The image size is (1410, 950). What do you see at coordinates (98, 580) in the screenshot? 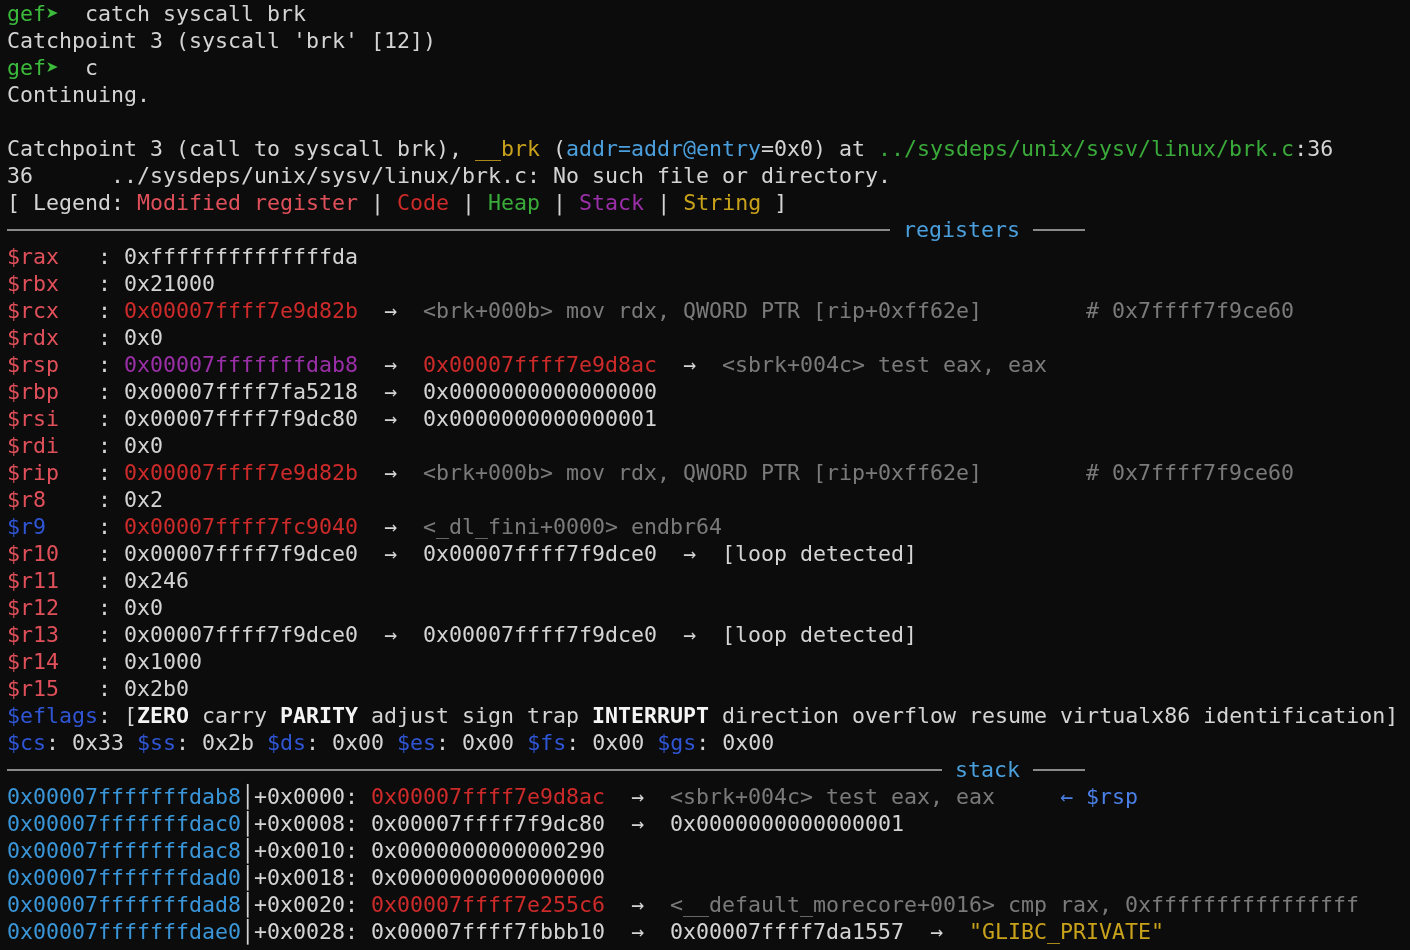
I see `register-line: $r11 : 0x246` at bounding box center [98, 580].